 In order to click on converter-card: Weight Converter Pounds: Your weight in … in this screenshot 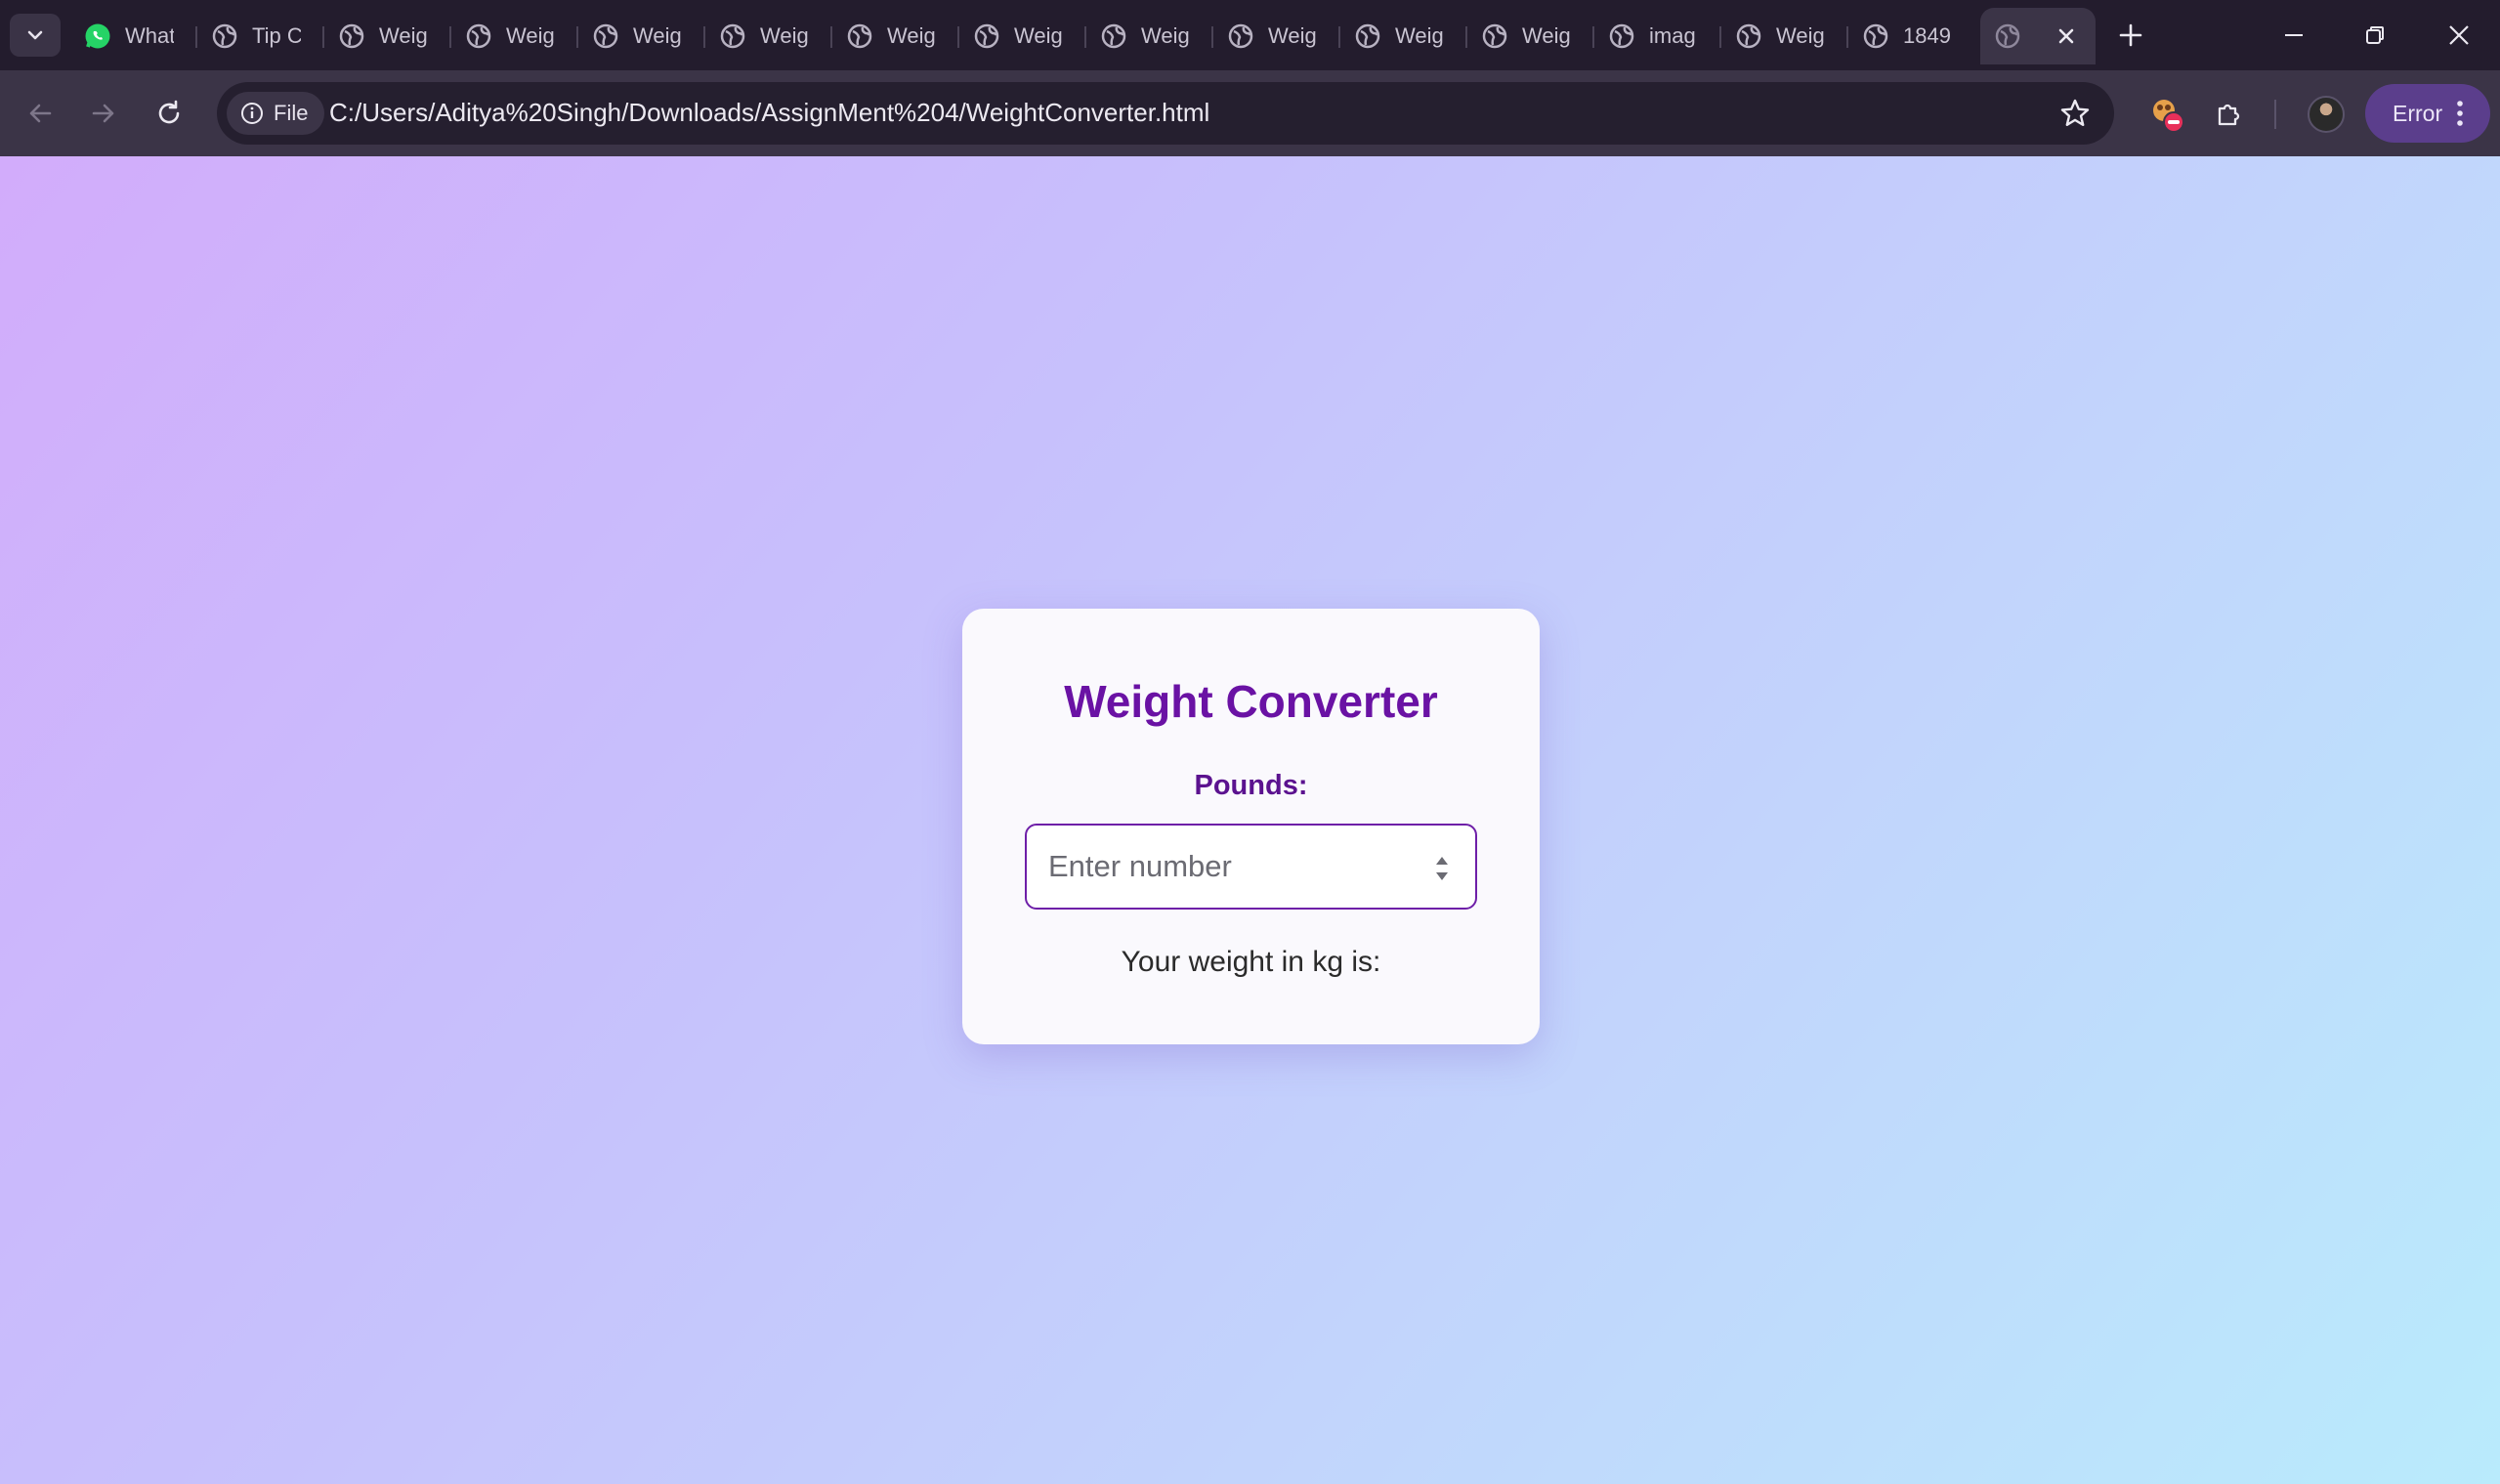, I will do `click(1251, 827)`.